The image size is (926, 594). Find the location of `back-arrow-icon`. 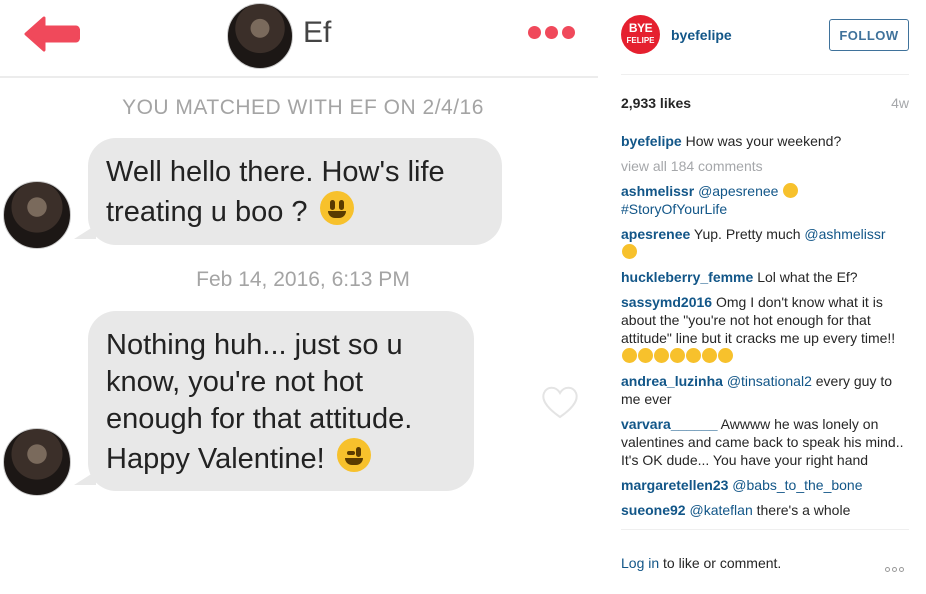

back-arrow-icon is located at coordinates (51, 34).